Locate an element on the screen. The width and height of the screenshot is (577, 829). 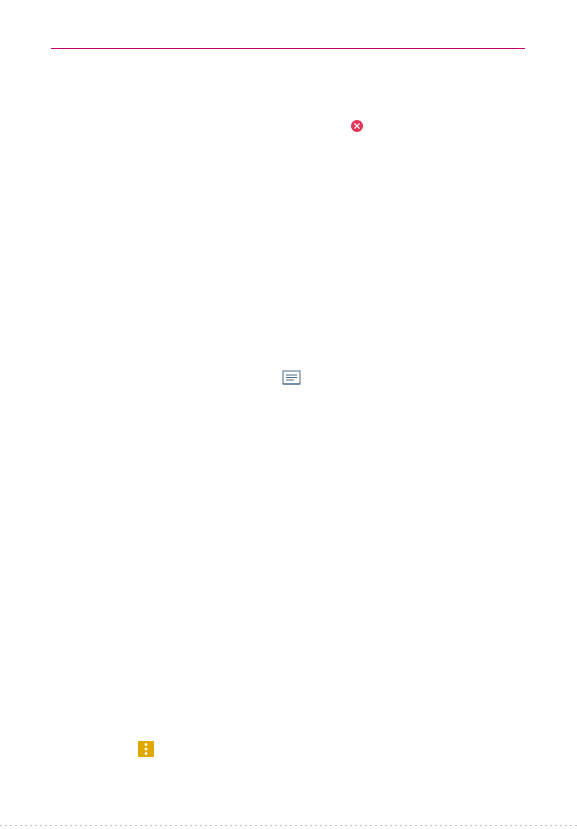
message-icon is located at coordinates (291, 377).